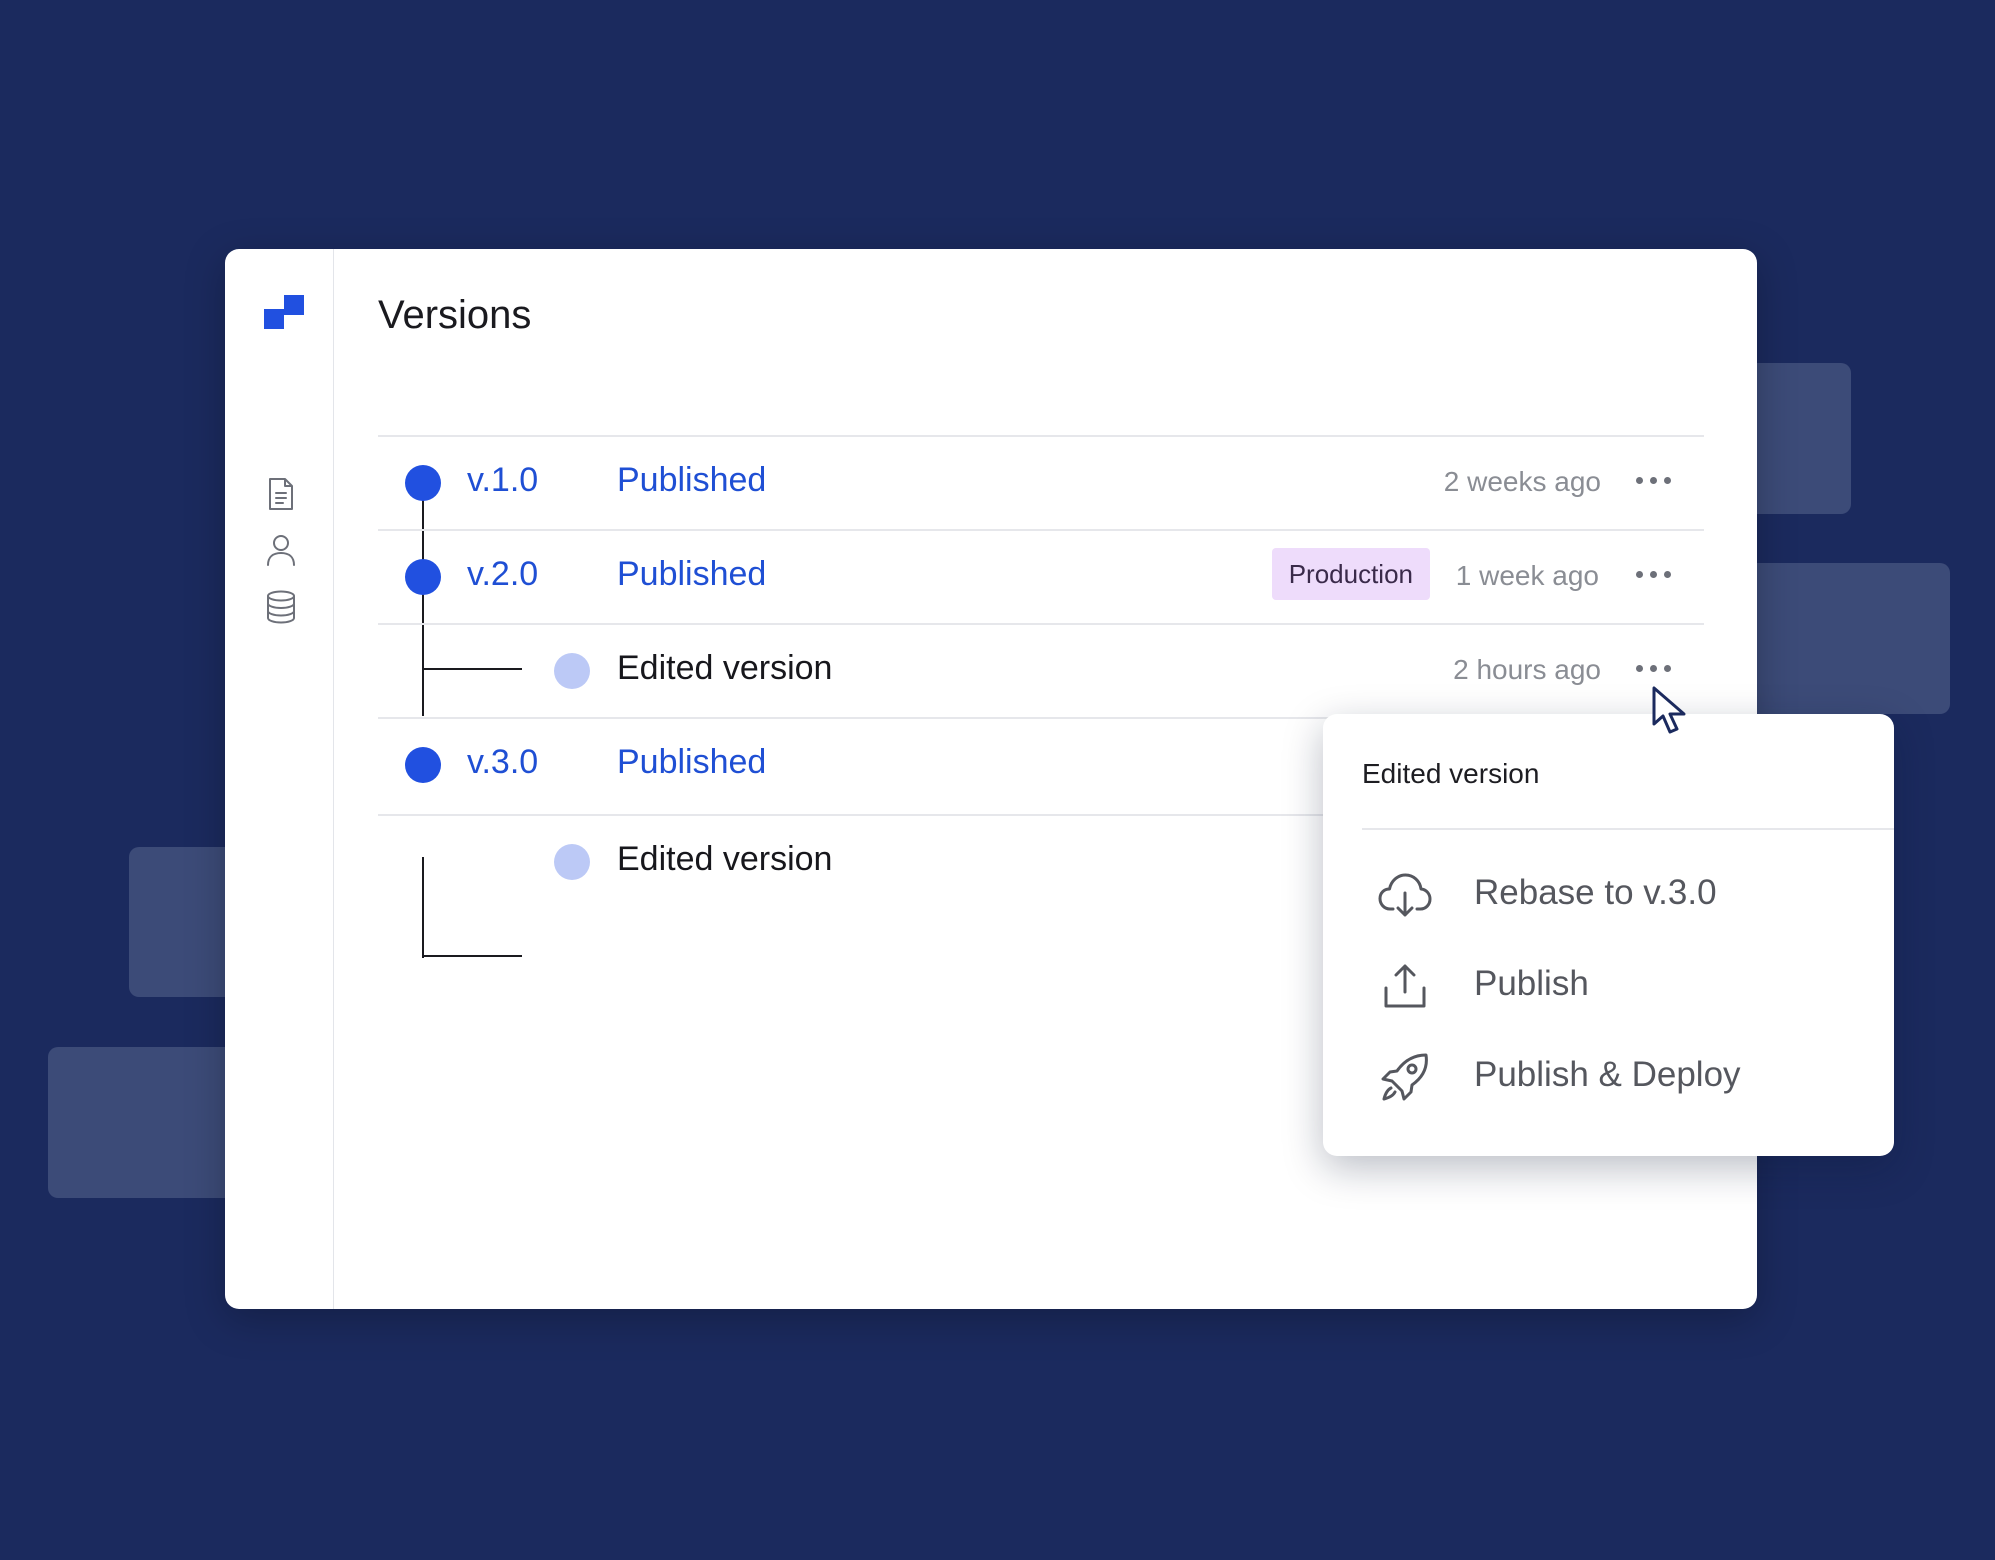  I want to click on sidebar-item-documents, so click(281, 494).